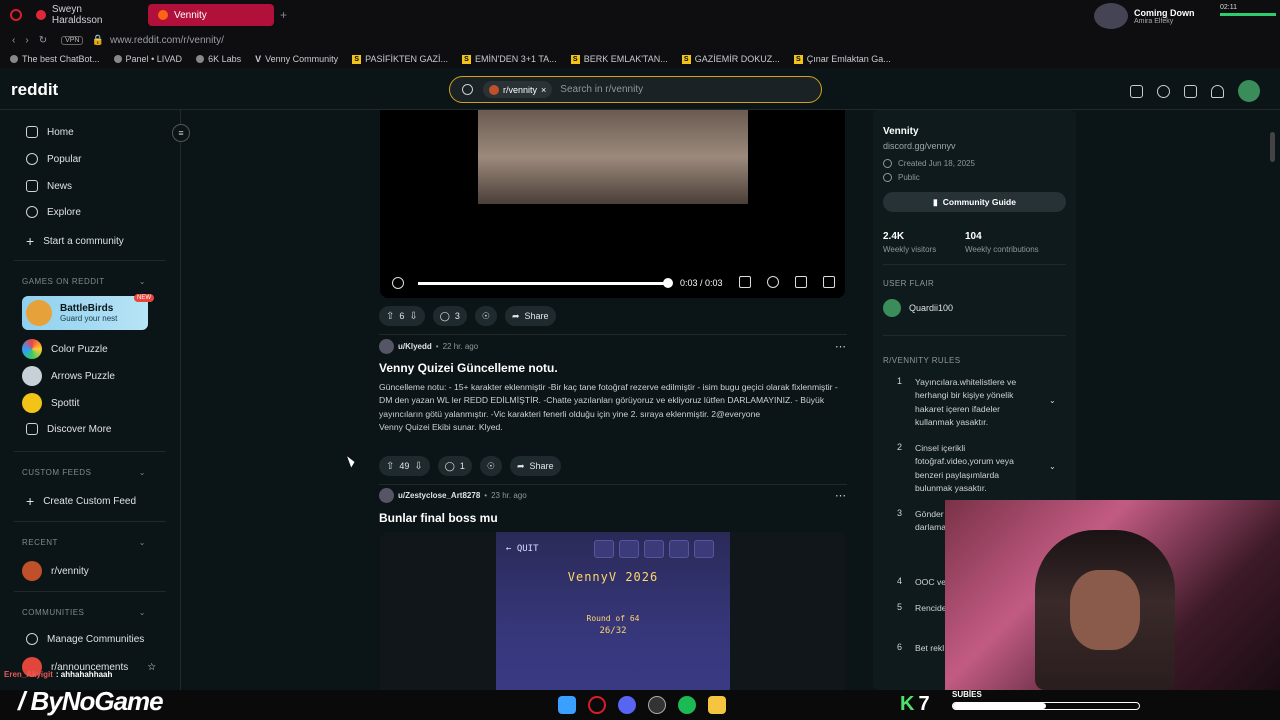 The height and width of the screenshot is (720, 1280). What do you see at coordinates (545, 282) in the screenshot?
I see `video-progress-bar` at bounding box center [545, 282].